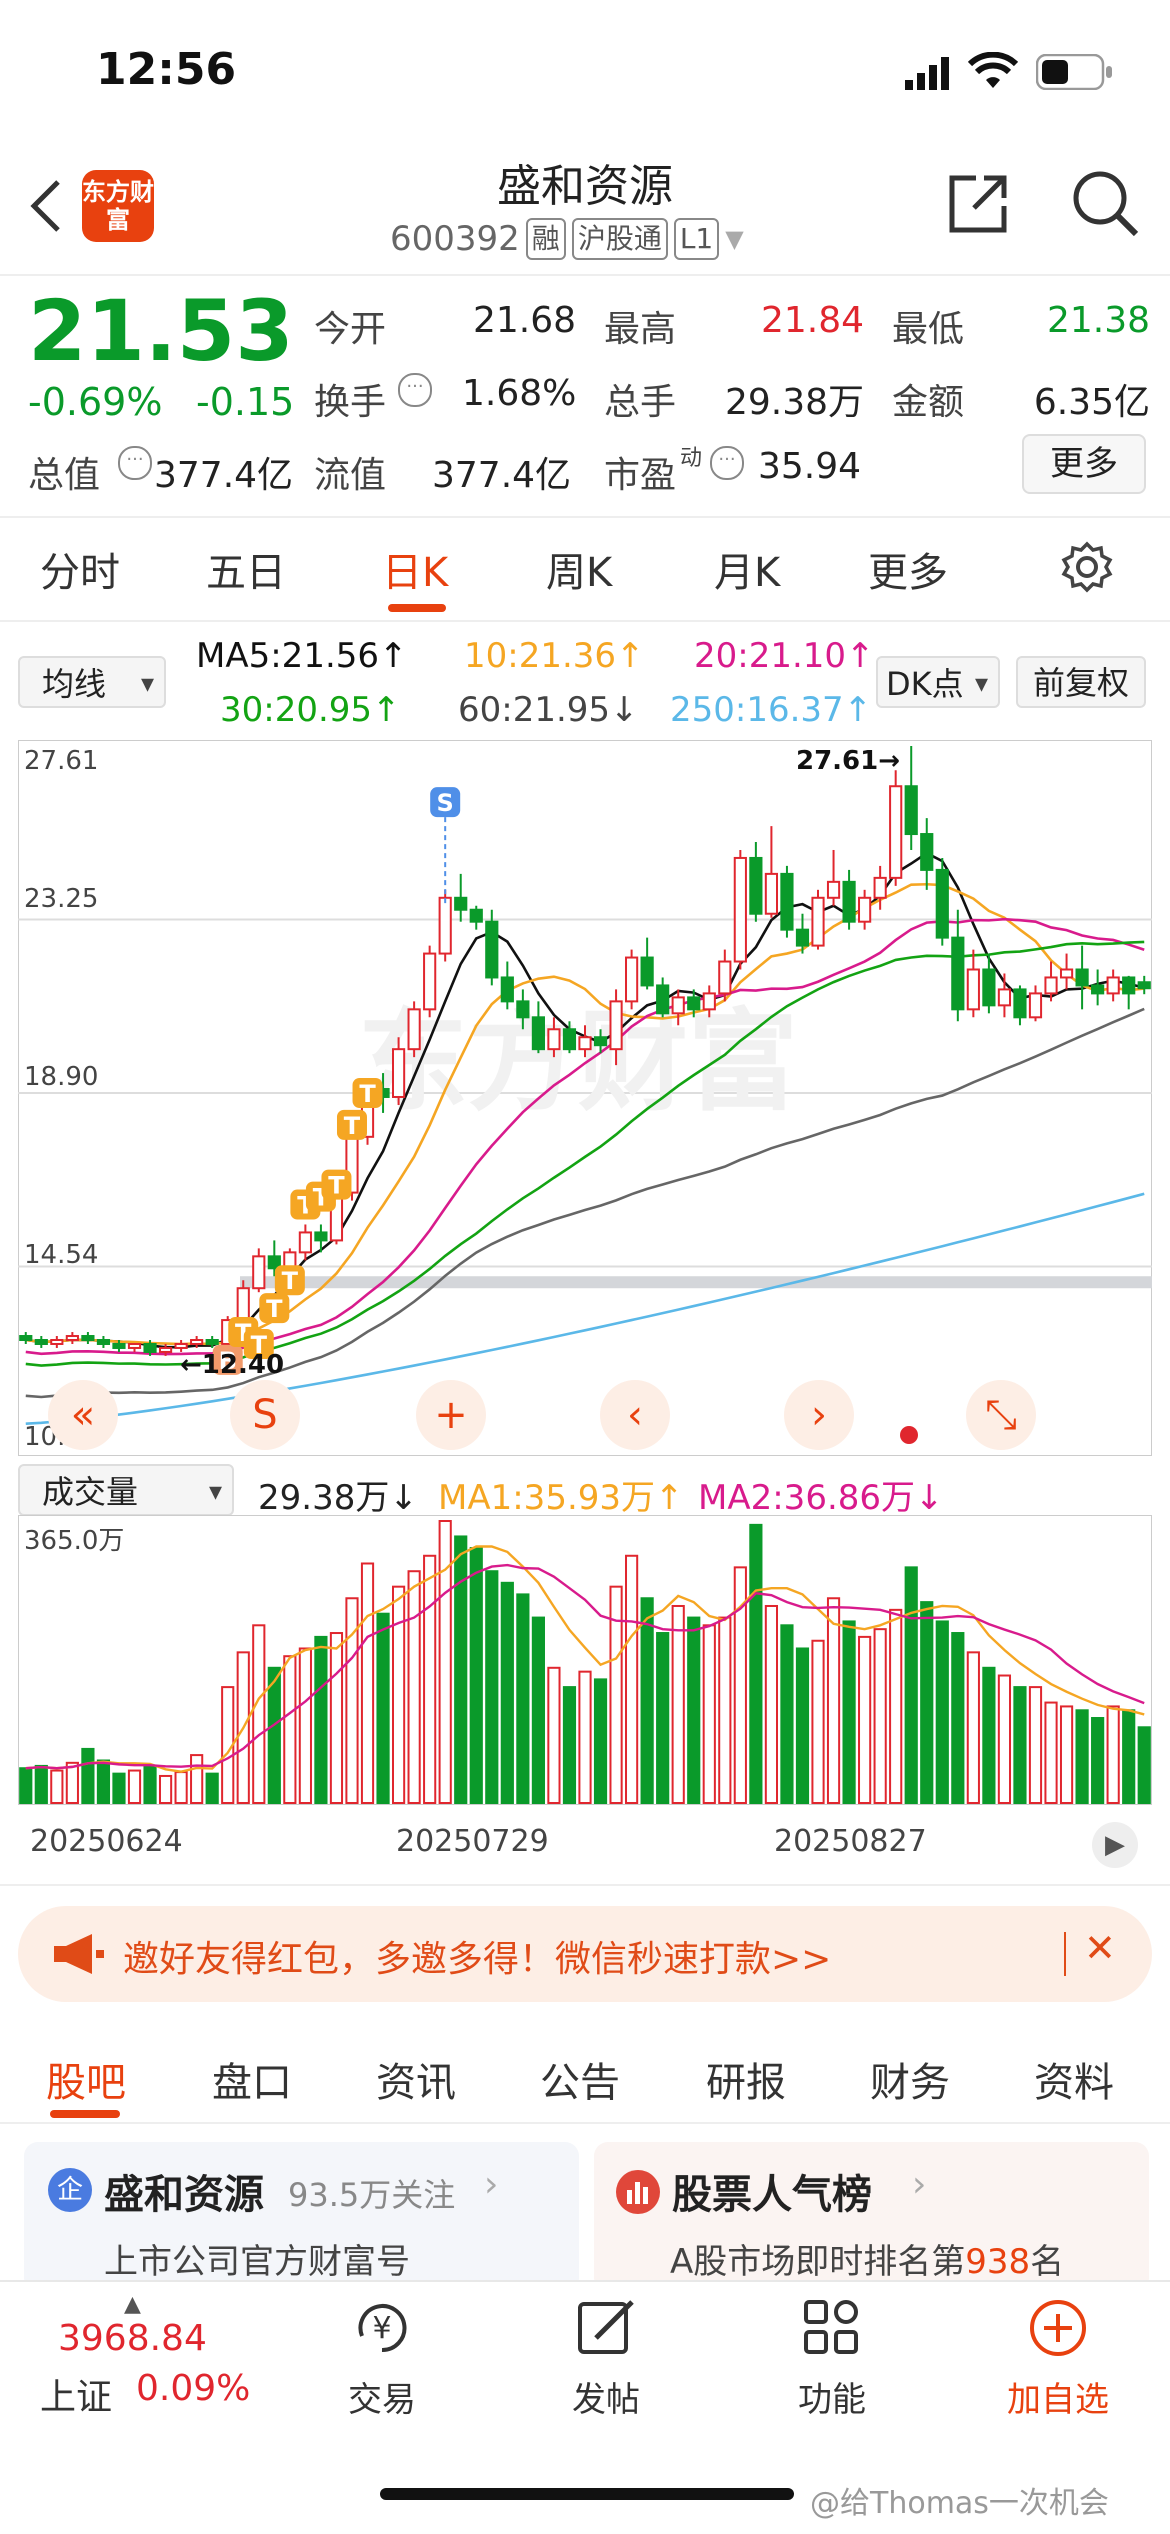 This screenshot has height=2534, width=1170. I want to click on volume-max-label: 365.0万, so click(74, 1541).